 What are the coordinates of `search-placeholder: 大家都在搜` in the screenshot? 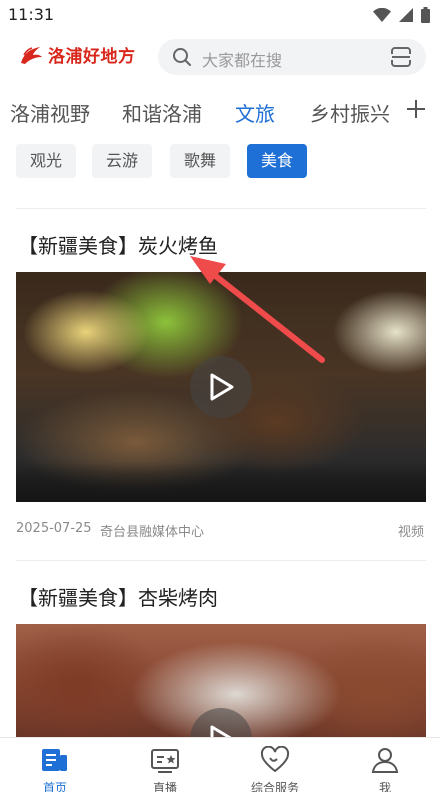 It's located at (242, 60).